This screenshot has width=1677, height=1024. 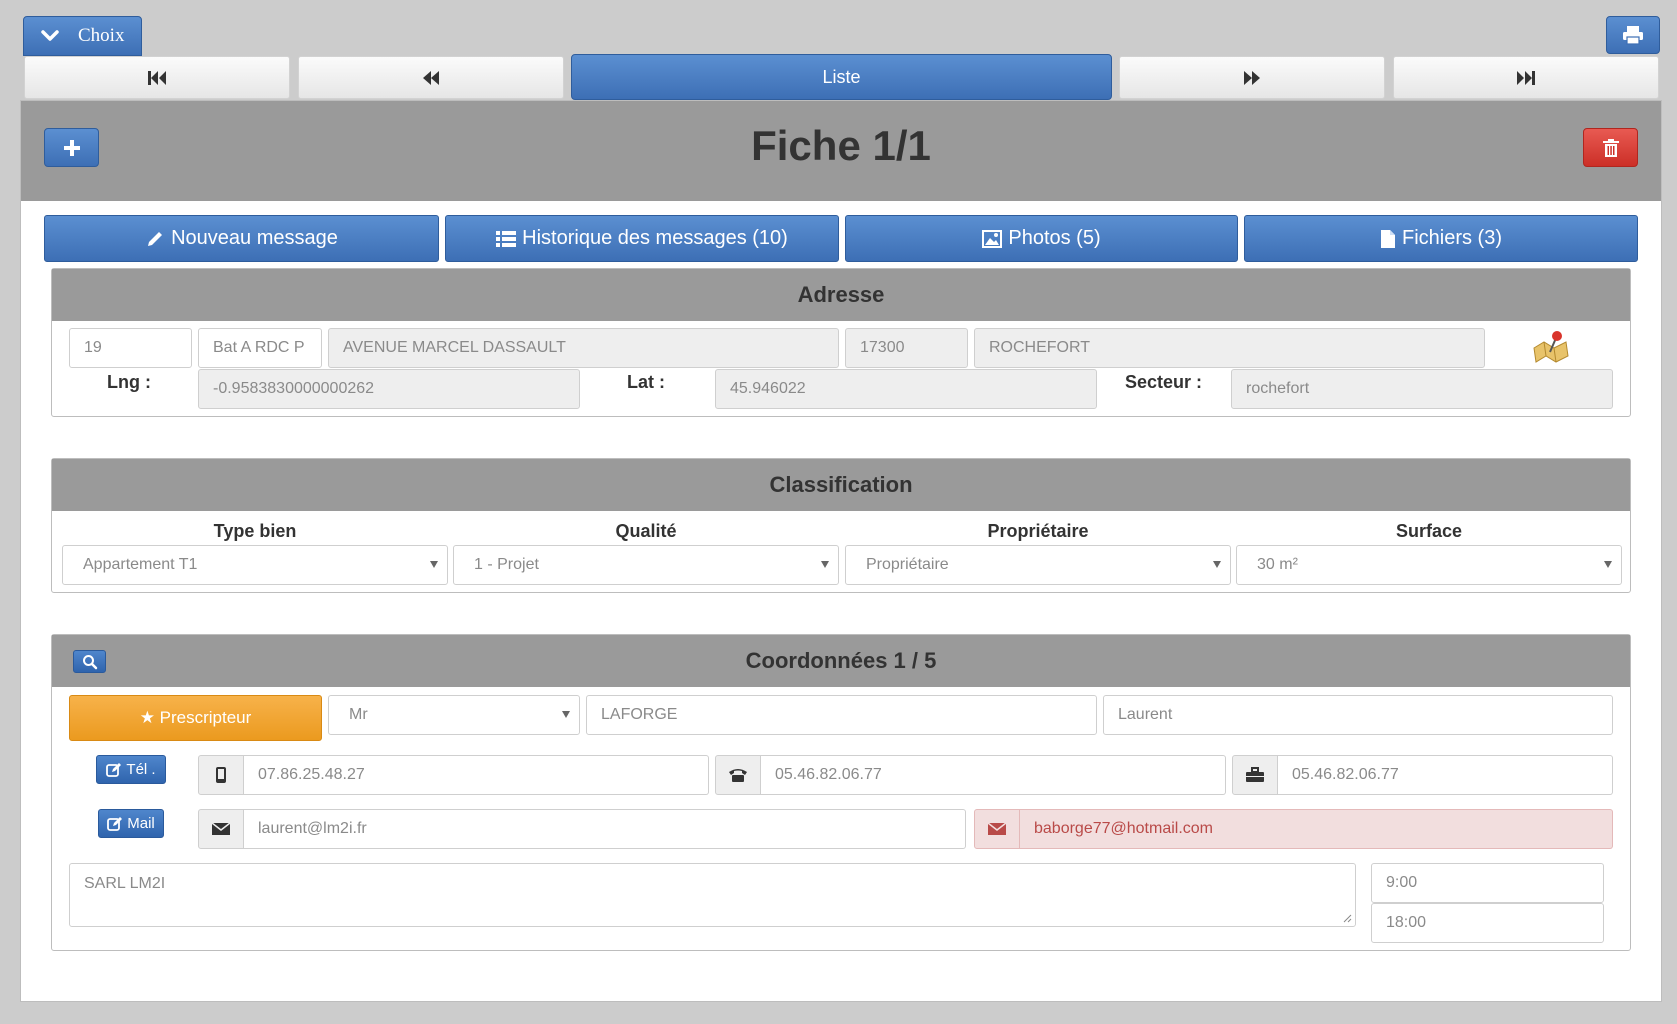 What do you see at coordinates (841, 661) in the screenshot?
I see `coordonnees-heading: Coordonnées 1 / 5` at bounding box center [841, 661].